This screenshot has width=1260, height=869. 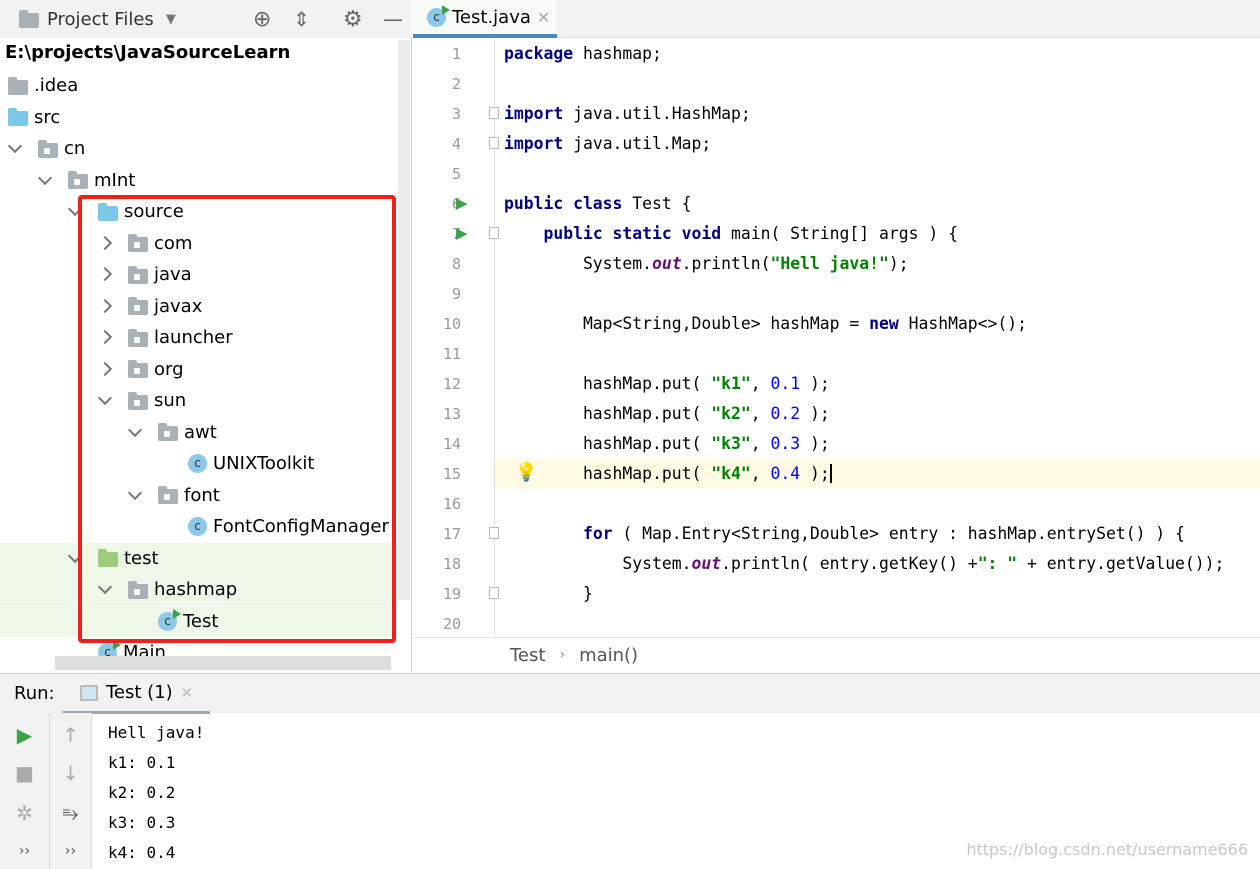 I want to click on breadcrumb-class: Test, so click(x=527, y=655).